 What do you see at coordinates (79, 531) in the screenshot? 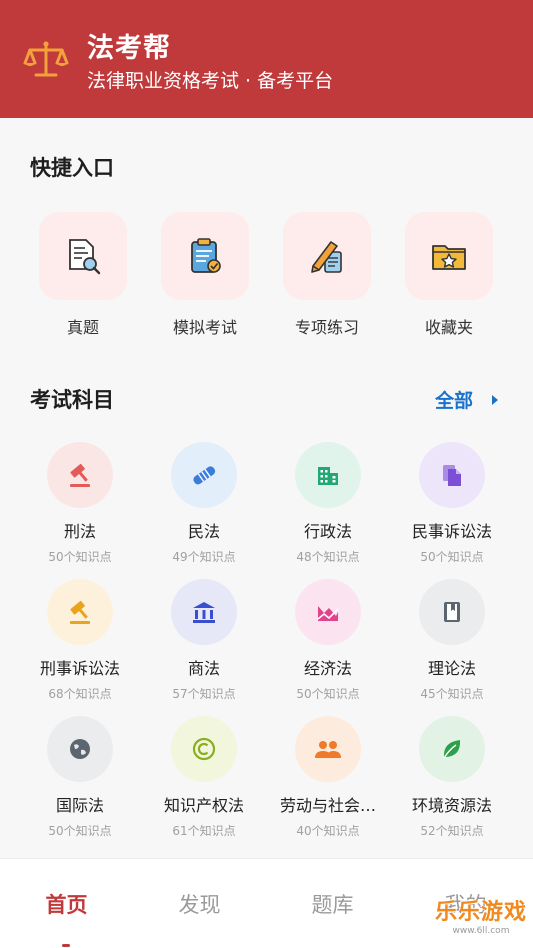
I see `subject-name: 刑法` at bounding box center [79, 531].